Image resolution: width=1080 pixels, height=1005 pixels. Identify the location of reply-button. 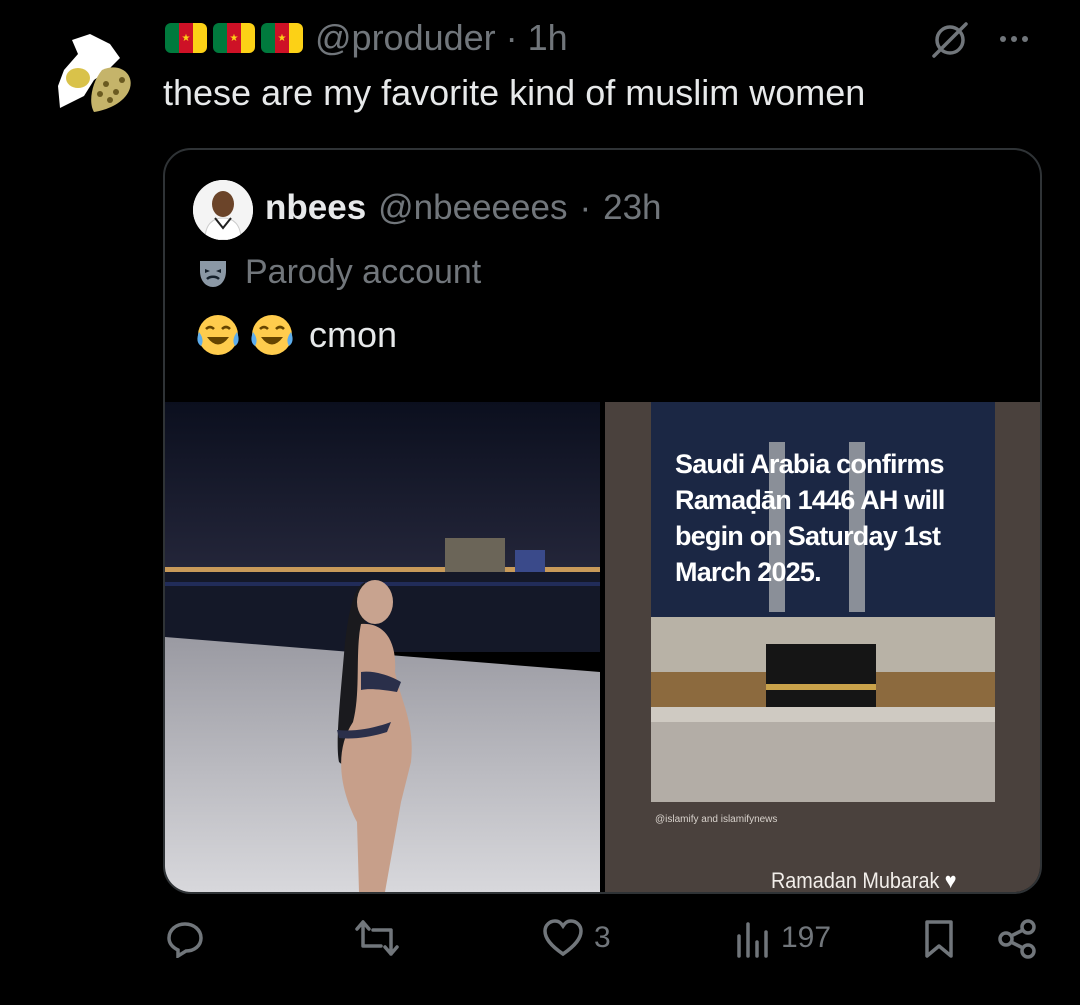
(185, 938).